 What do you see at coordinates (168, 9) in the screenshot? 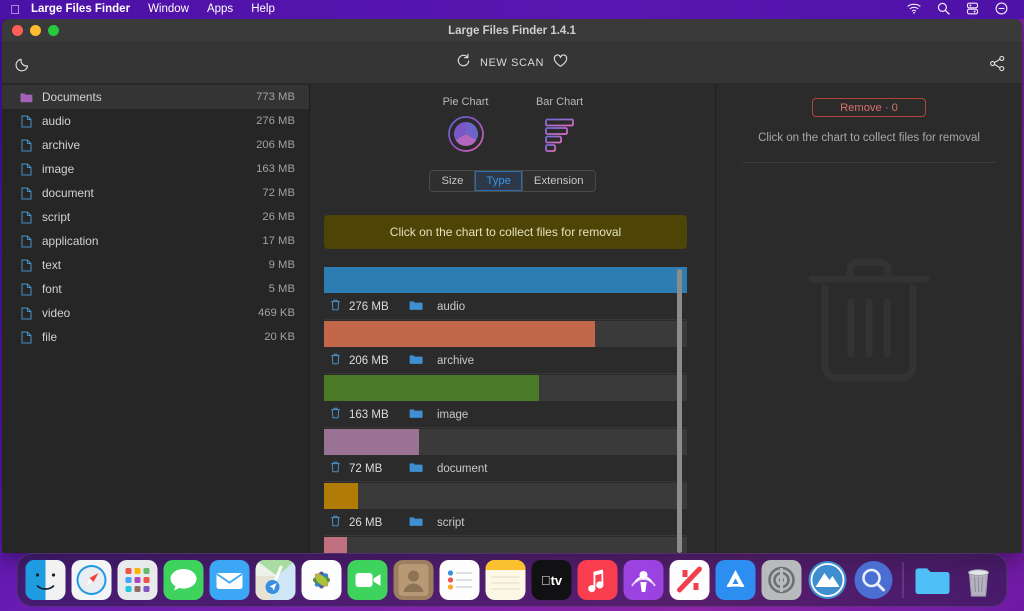
I see `menu-item-window: Window` at bounding box center [168, 9].